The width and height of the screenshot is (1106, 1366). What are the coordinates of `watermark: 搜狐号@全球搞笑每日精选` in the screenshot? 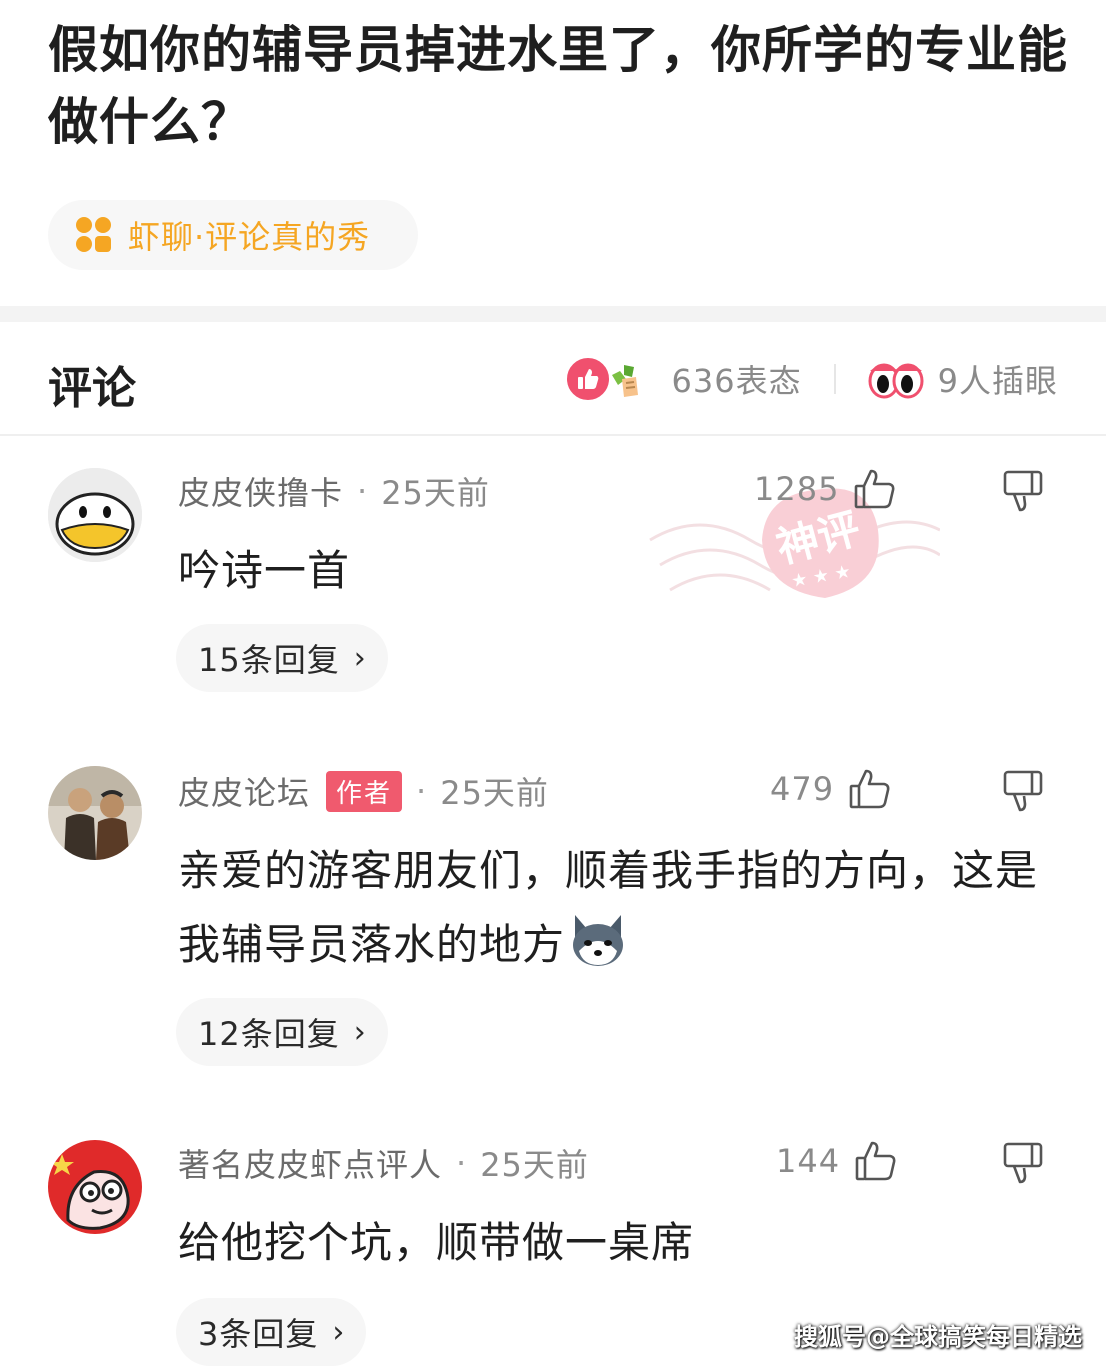 It's located at (938, 1337).